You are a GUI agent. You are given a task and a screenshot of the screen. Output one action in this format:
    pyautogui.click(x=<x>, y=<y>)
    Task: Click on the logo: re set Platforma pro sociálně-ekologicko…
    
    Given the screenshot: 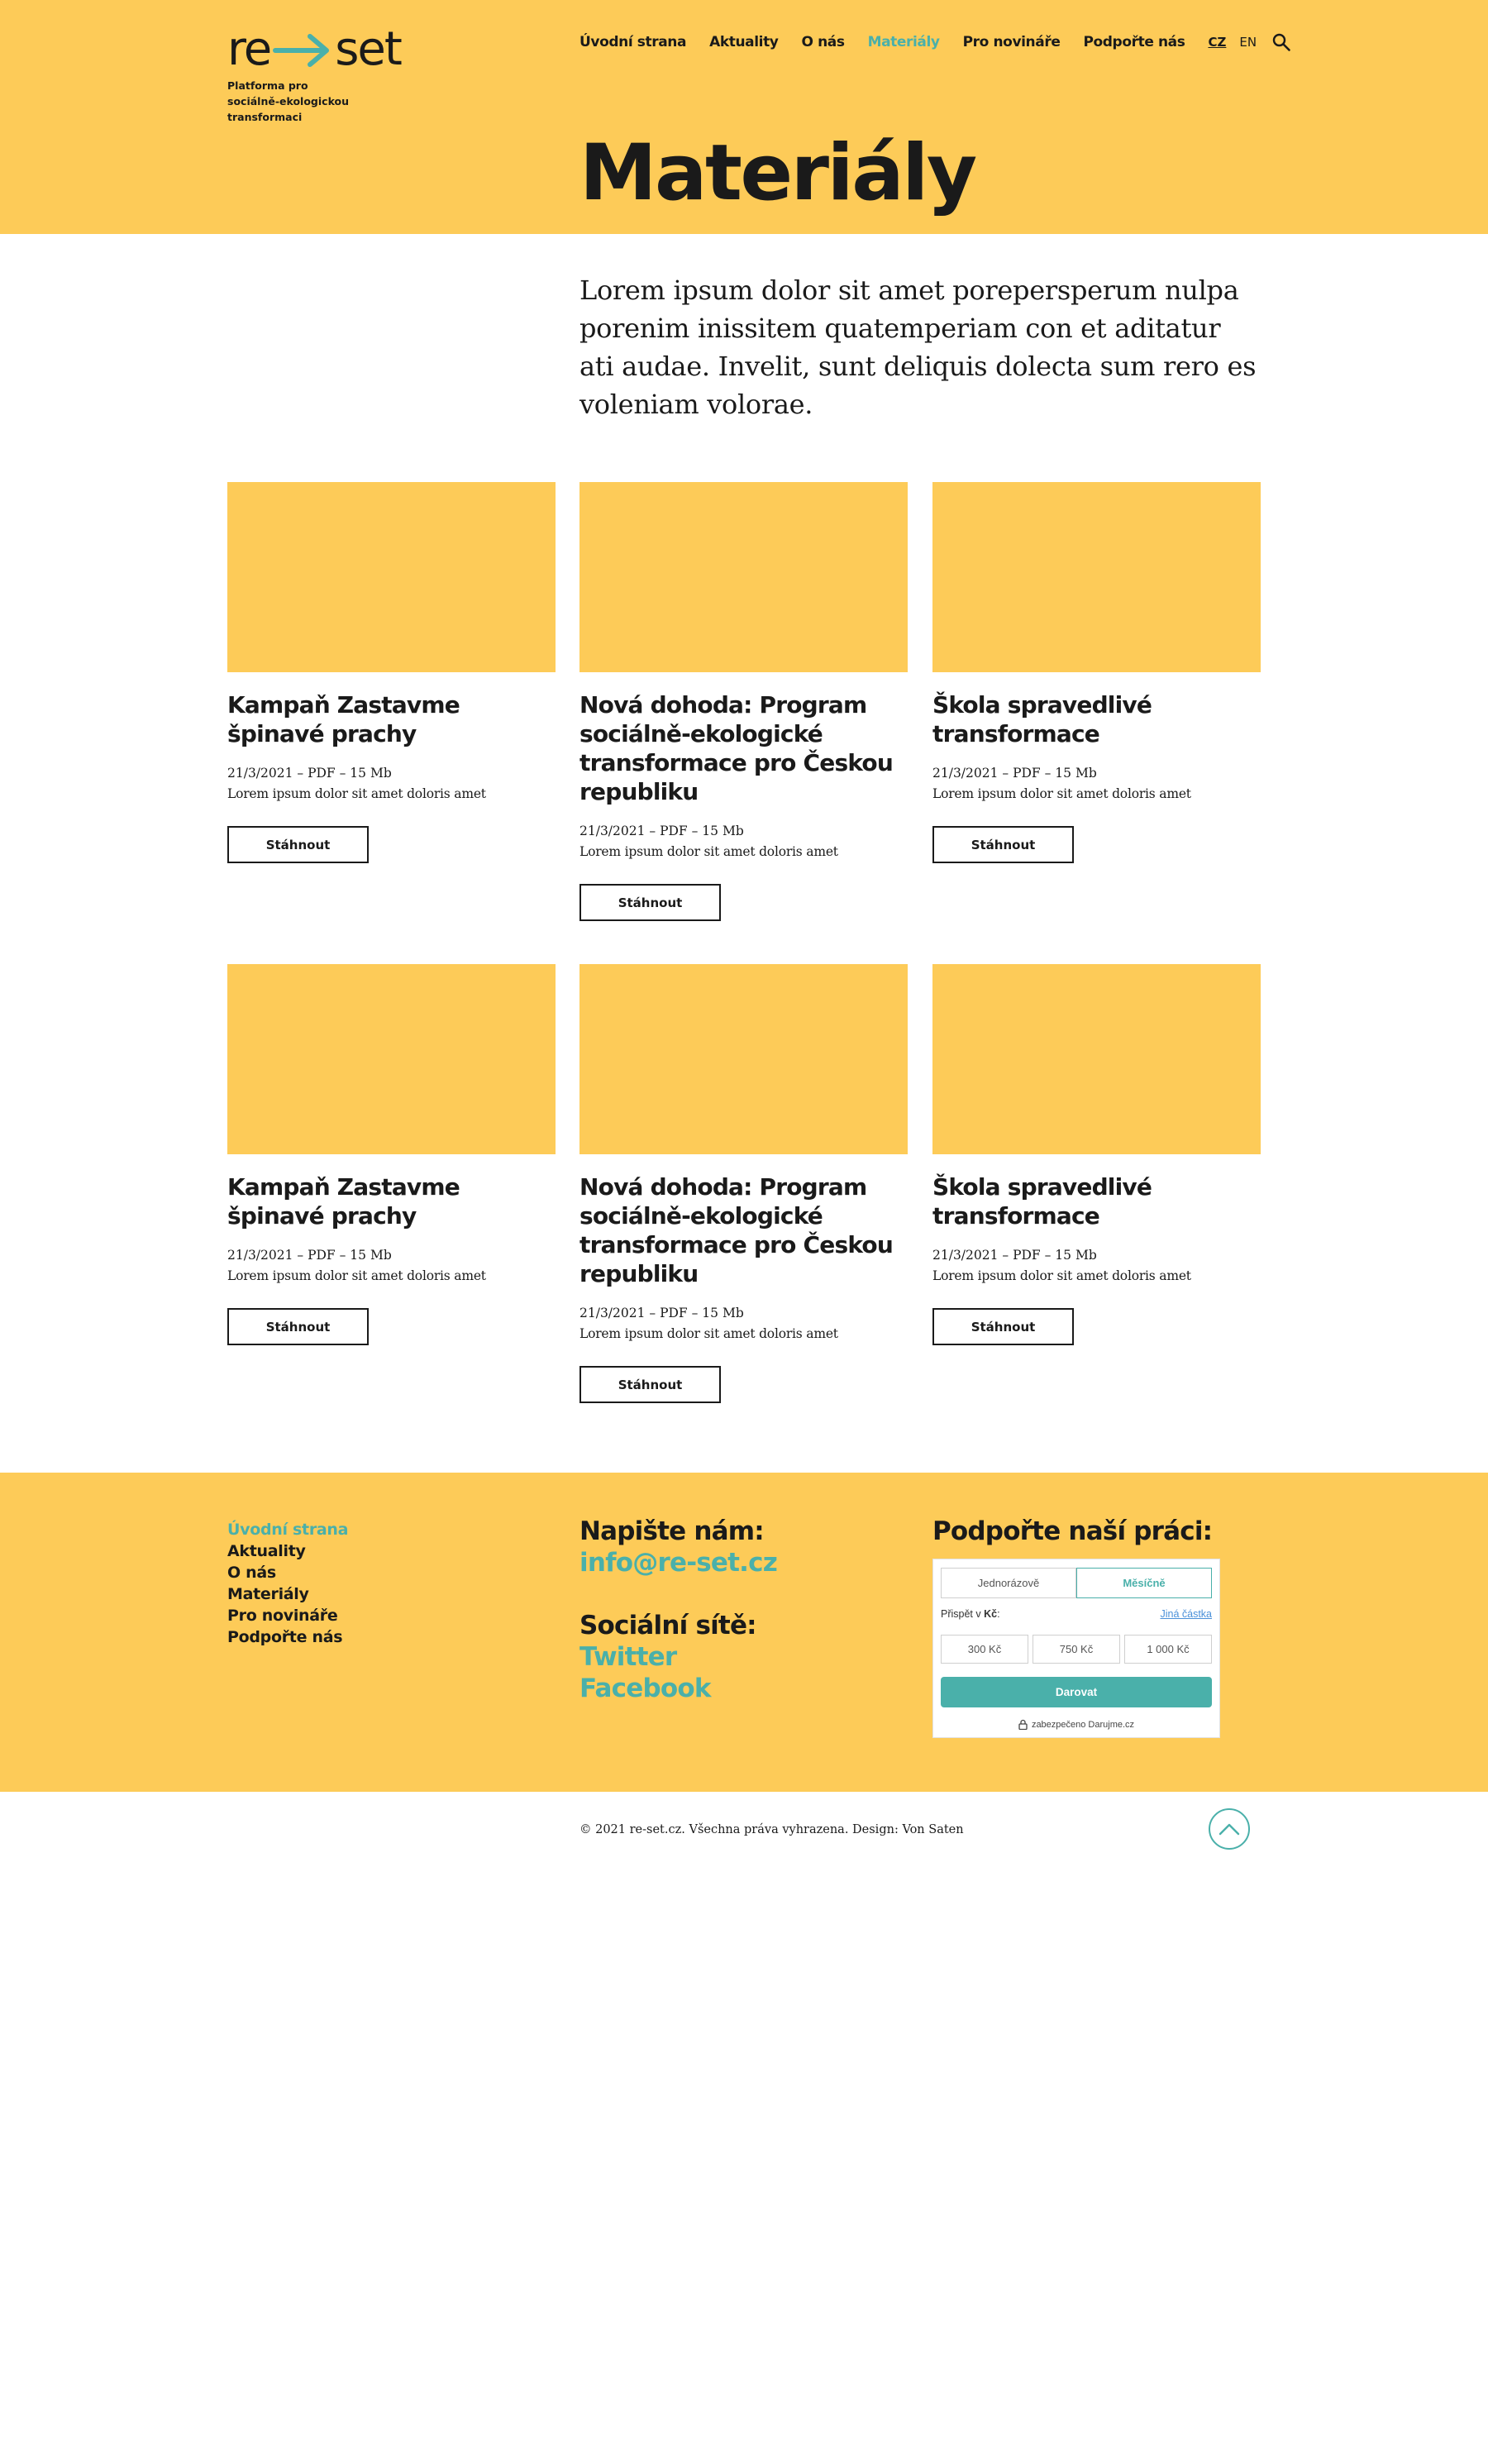 What is the action you would take?
    pyautogui.click(x=334, y=74)
    